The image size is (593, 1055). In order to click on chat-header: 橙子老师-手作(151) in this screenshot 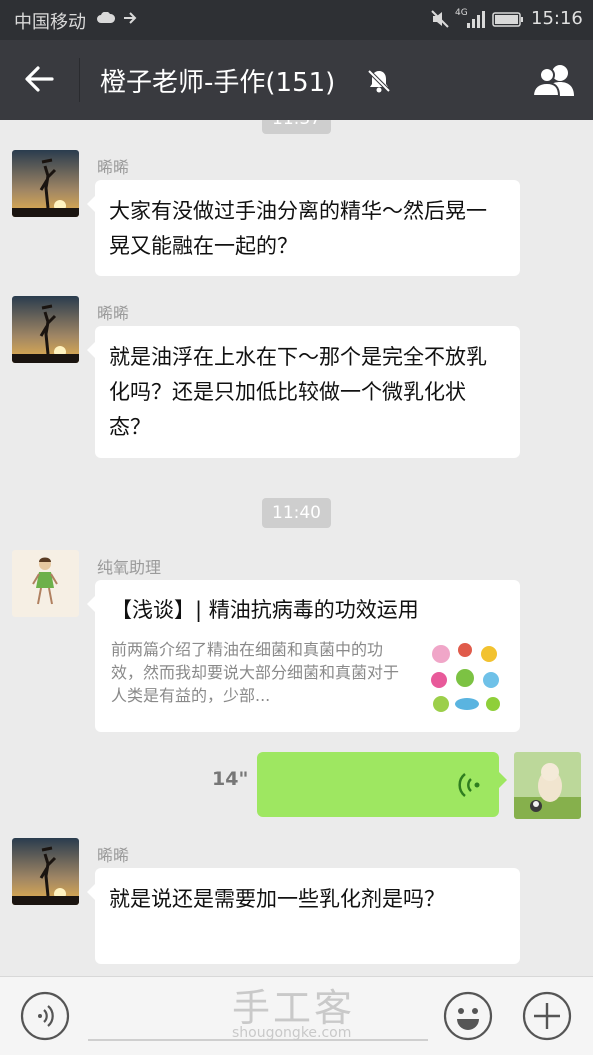, I will do `click(296, 80)`.